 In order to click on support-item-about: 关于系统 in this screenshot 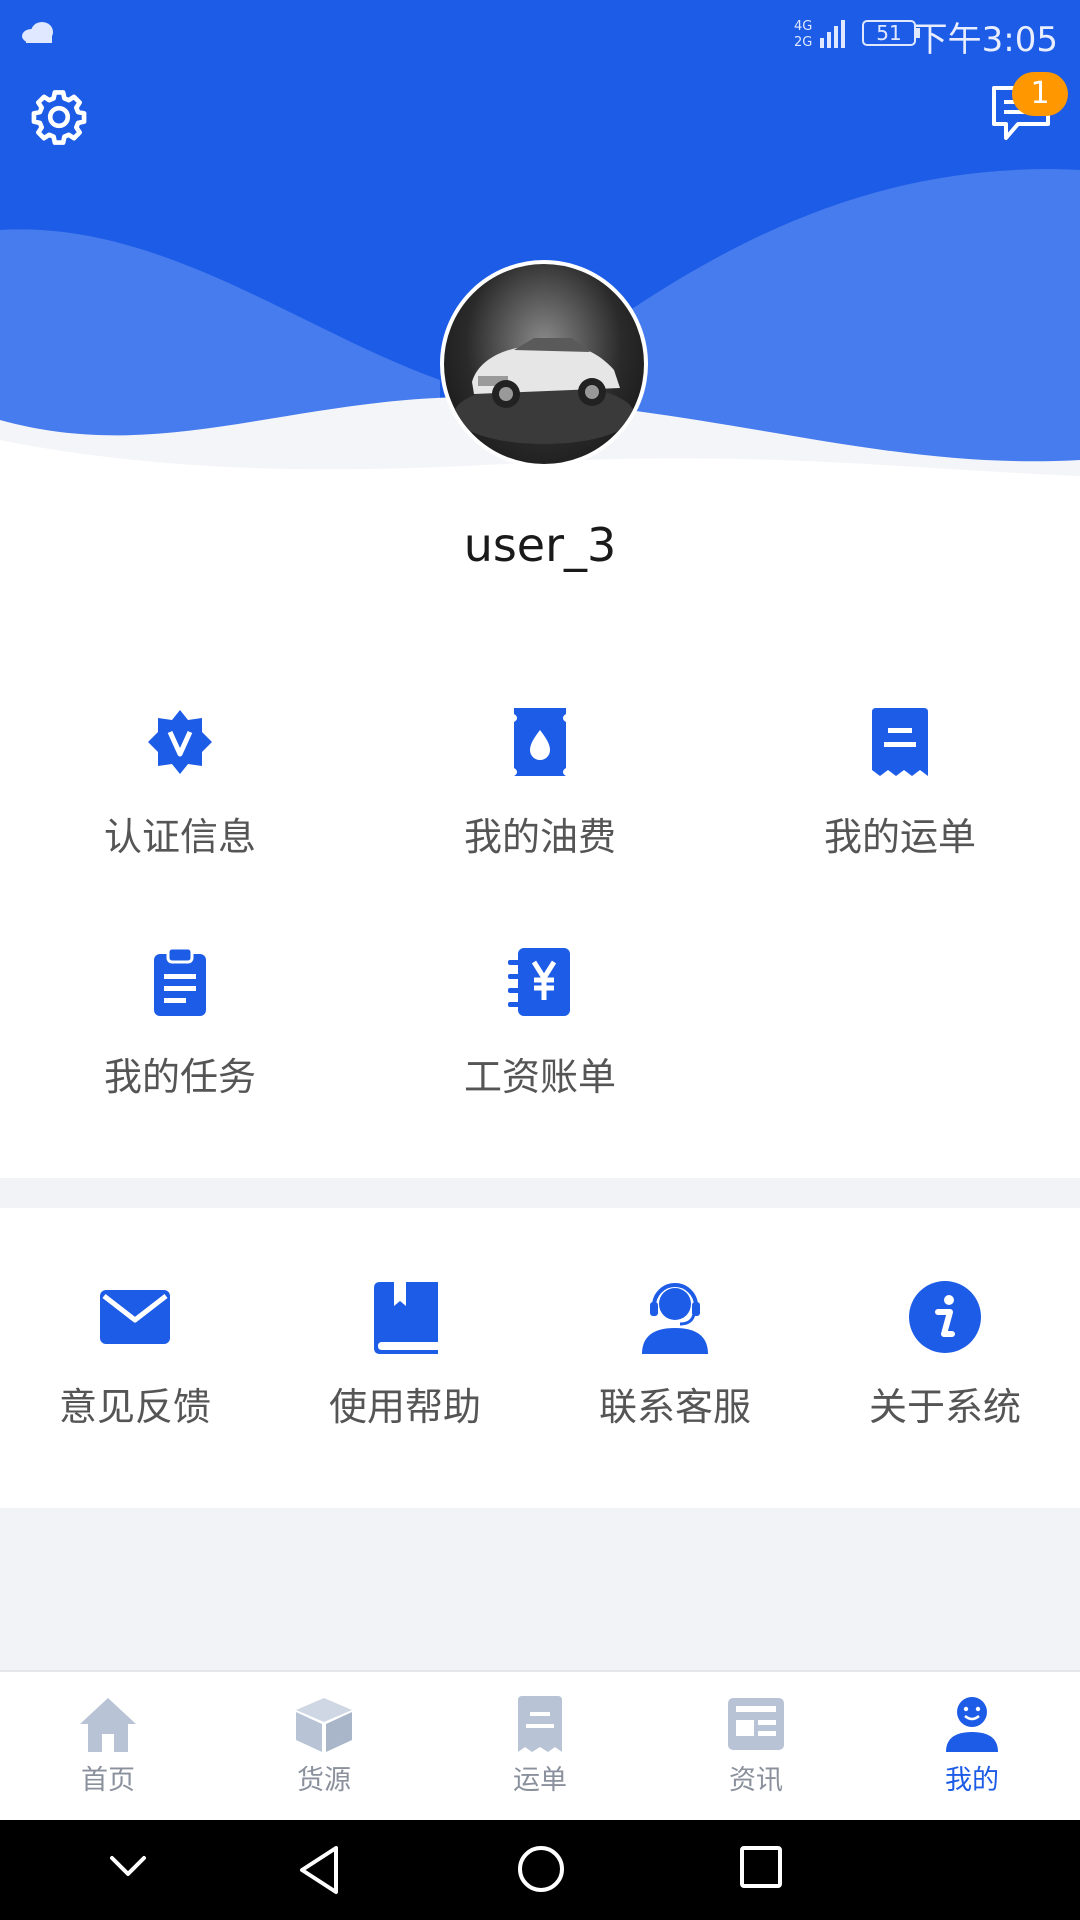, I will do `click(945, 1318)`.